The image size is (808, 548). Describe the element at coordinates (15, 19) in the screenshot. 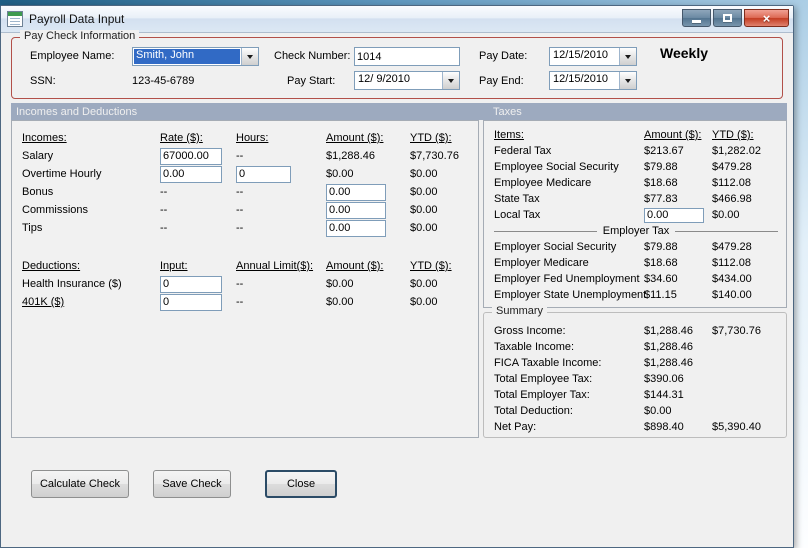

I see `app-icon` at that location.